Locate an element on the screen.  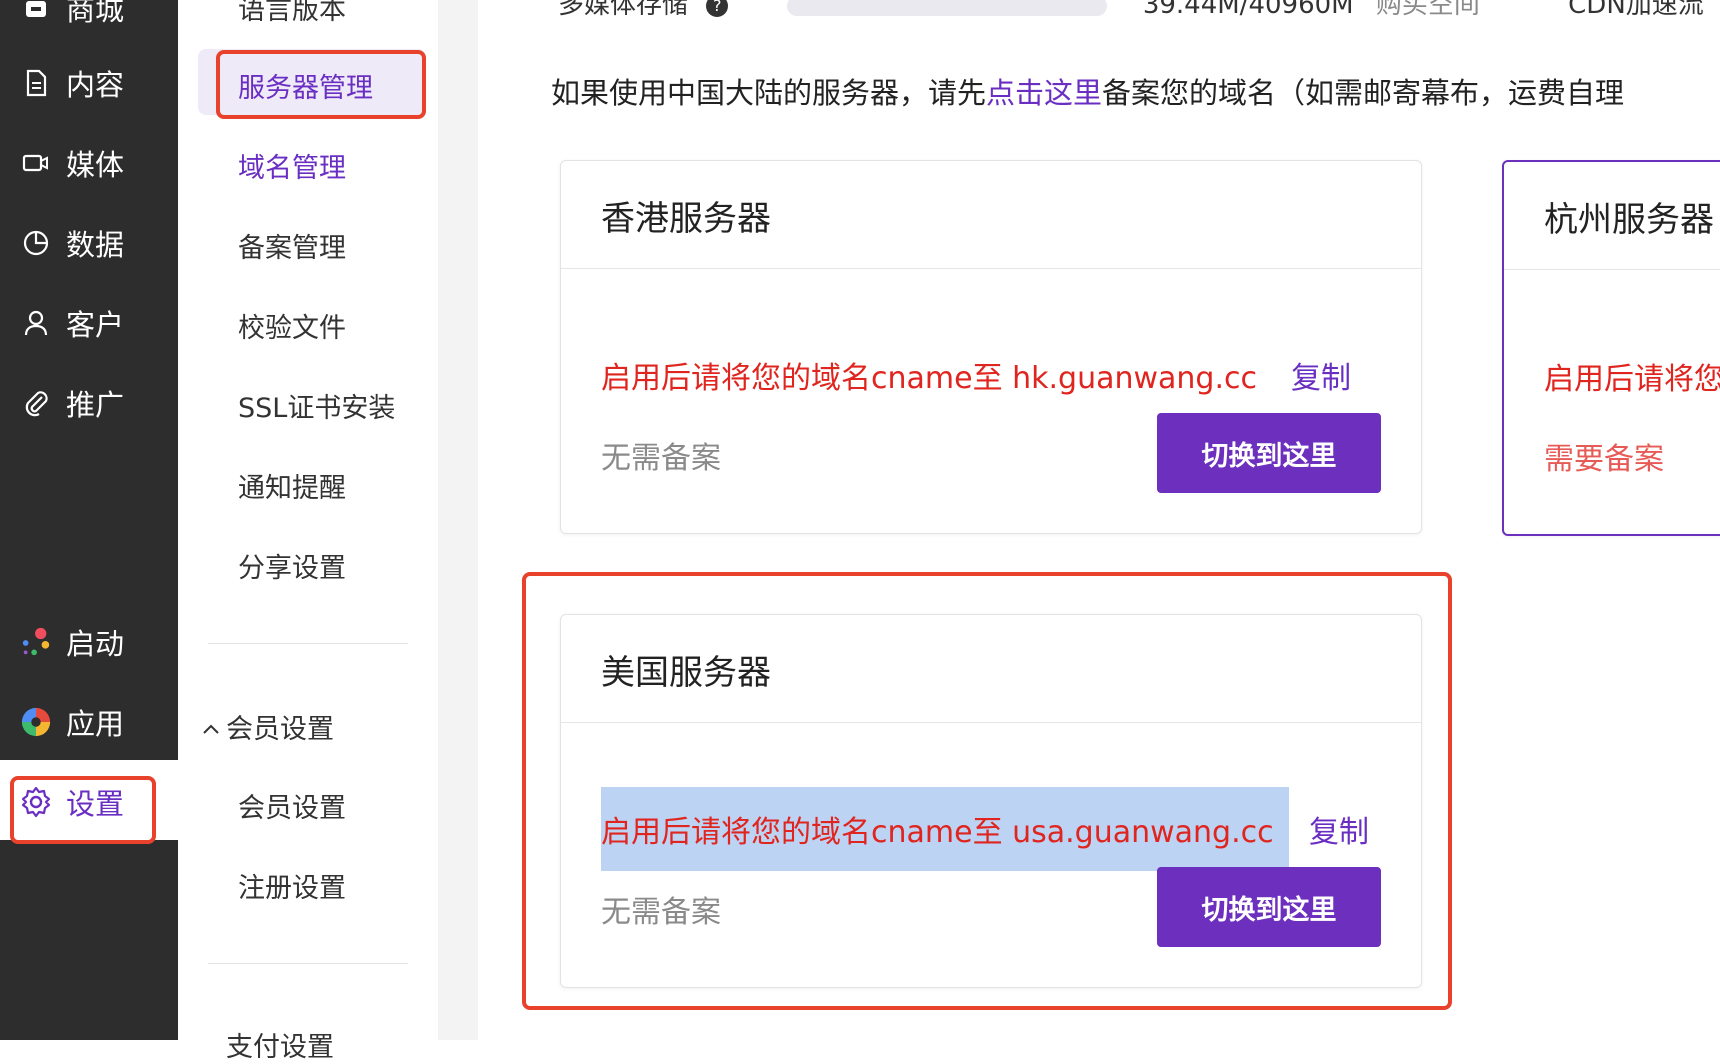
chevron-up-icon is located at coordinates (211, 726).